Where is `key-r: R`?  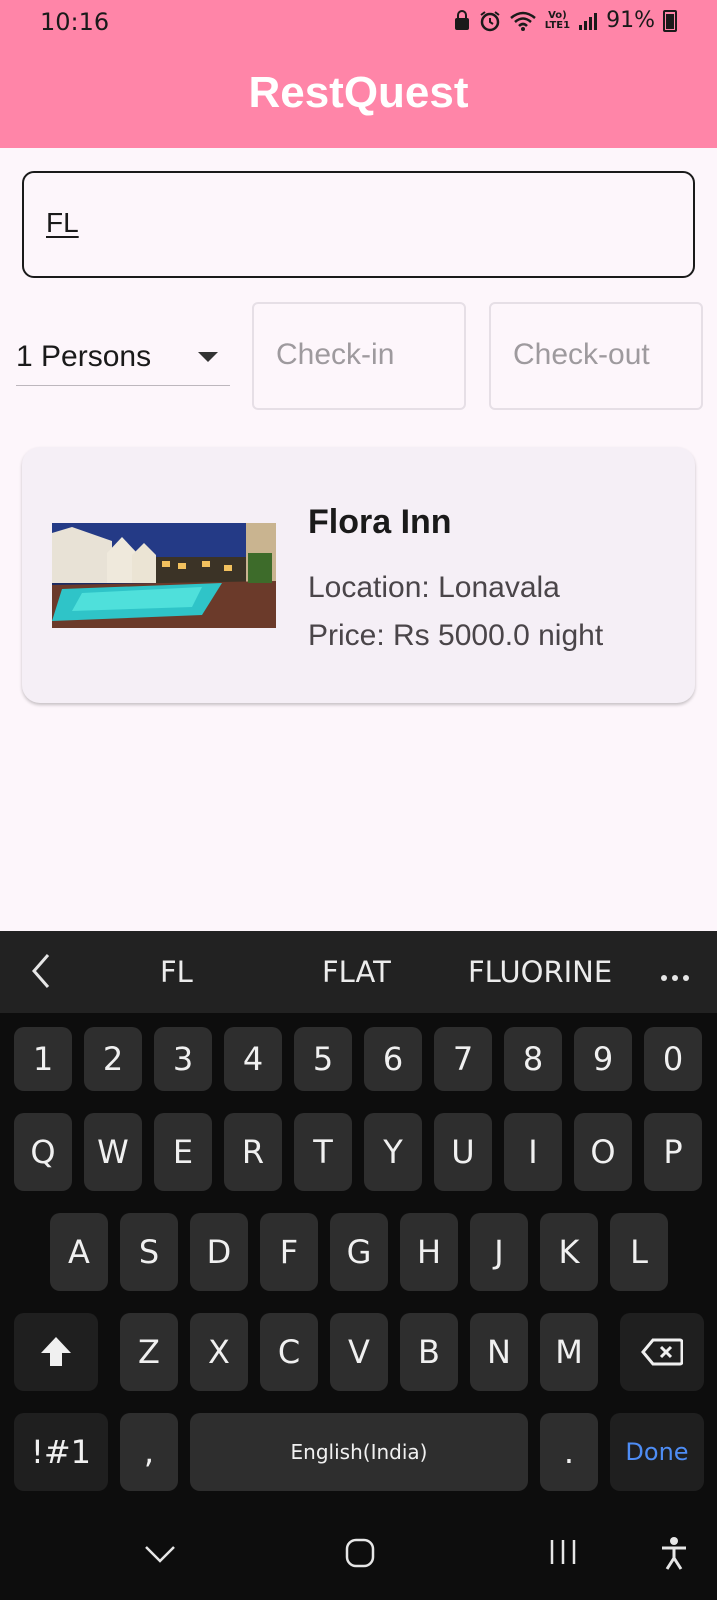
key-r: R is located at coordinates (253, 1152).